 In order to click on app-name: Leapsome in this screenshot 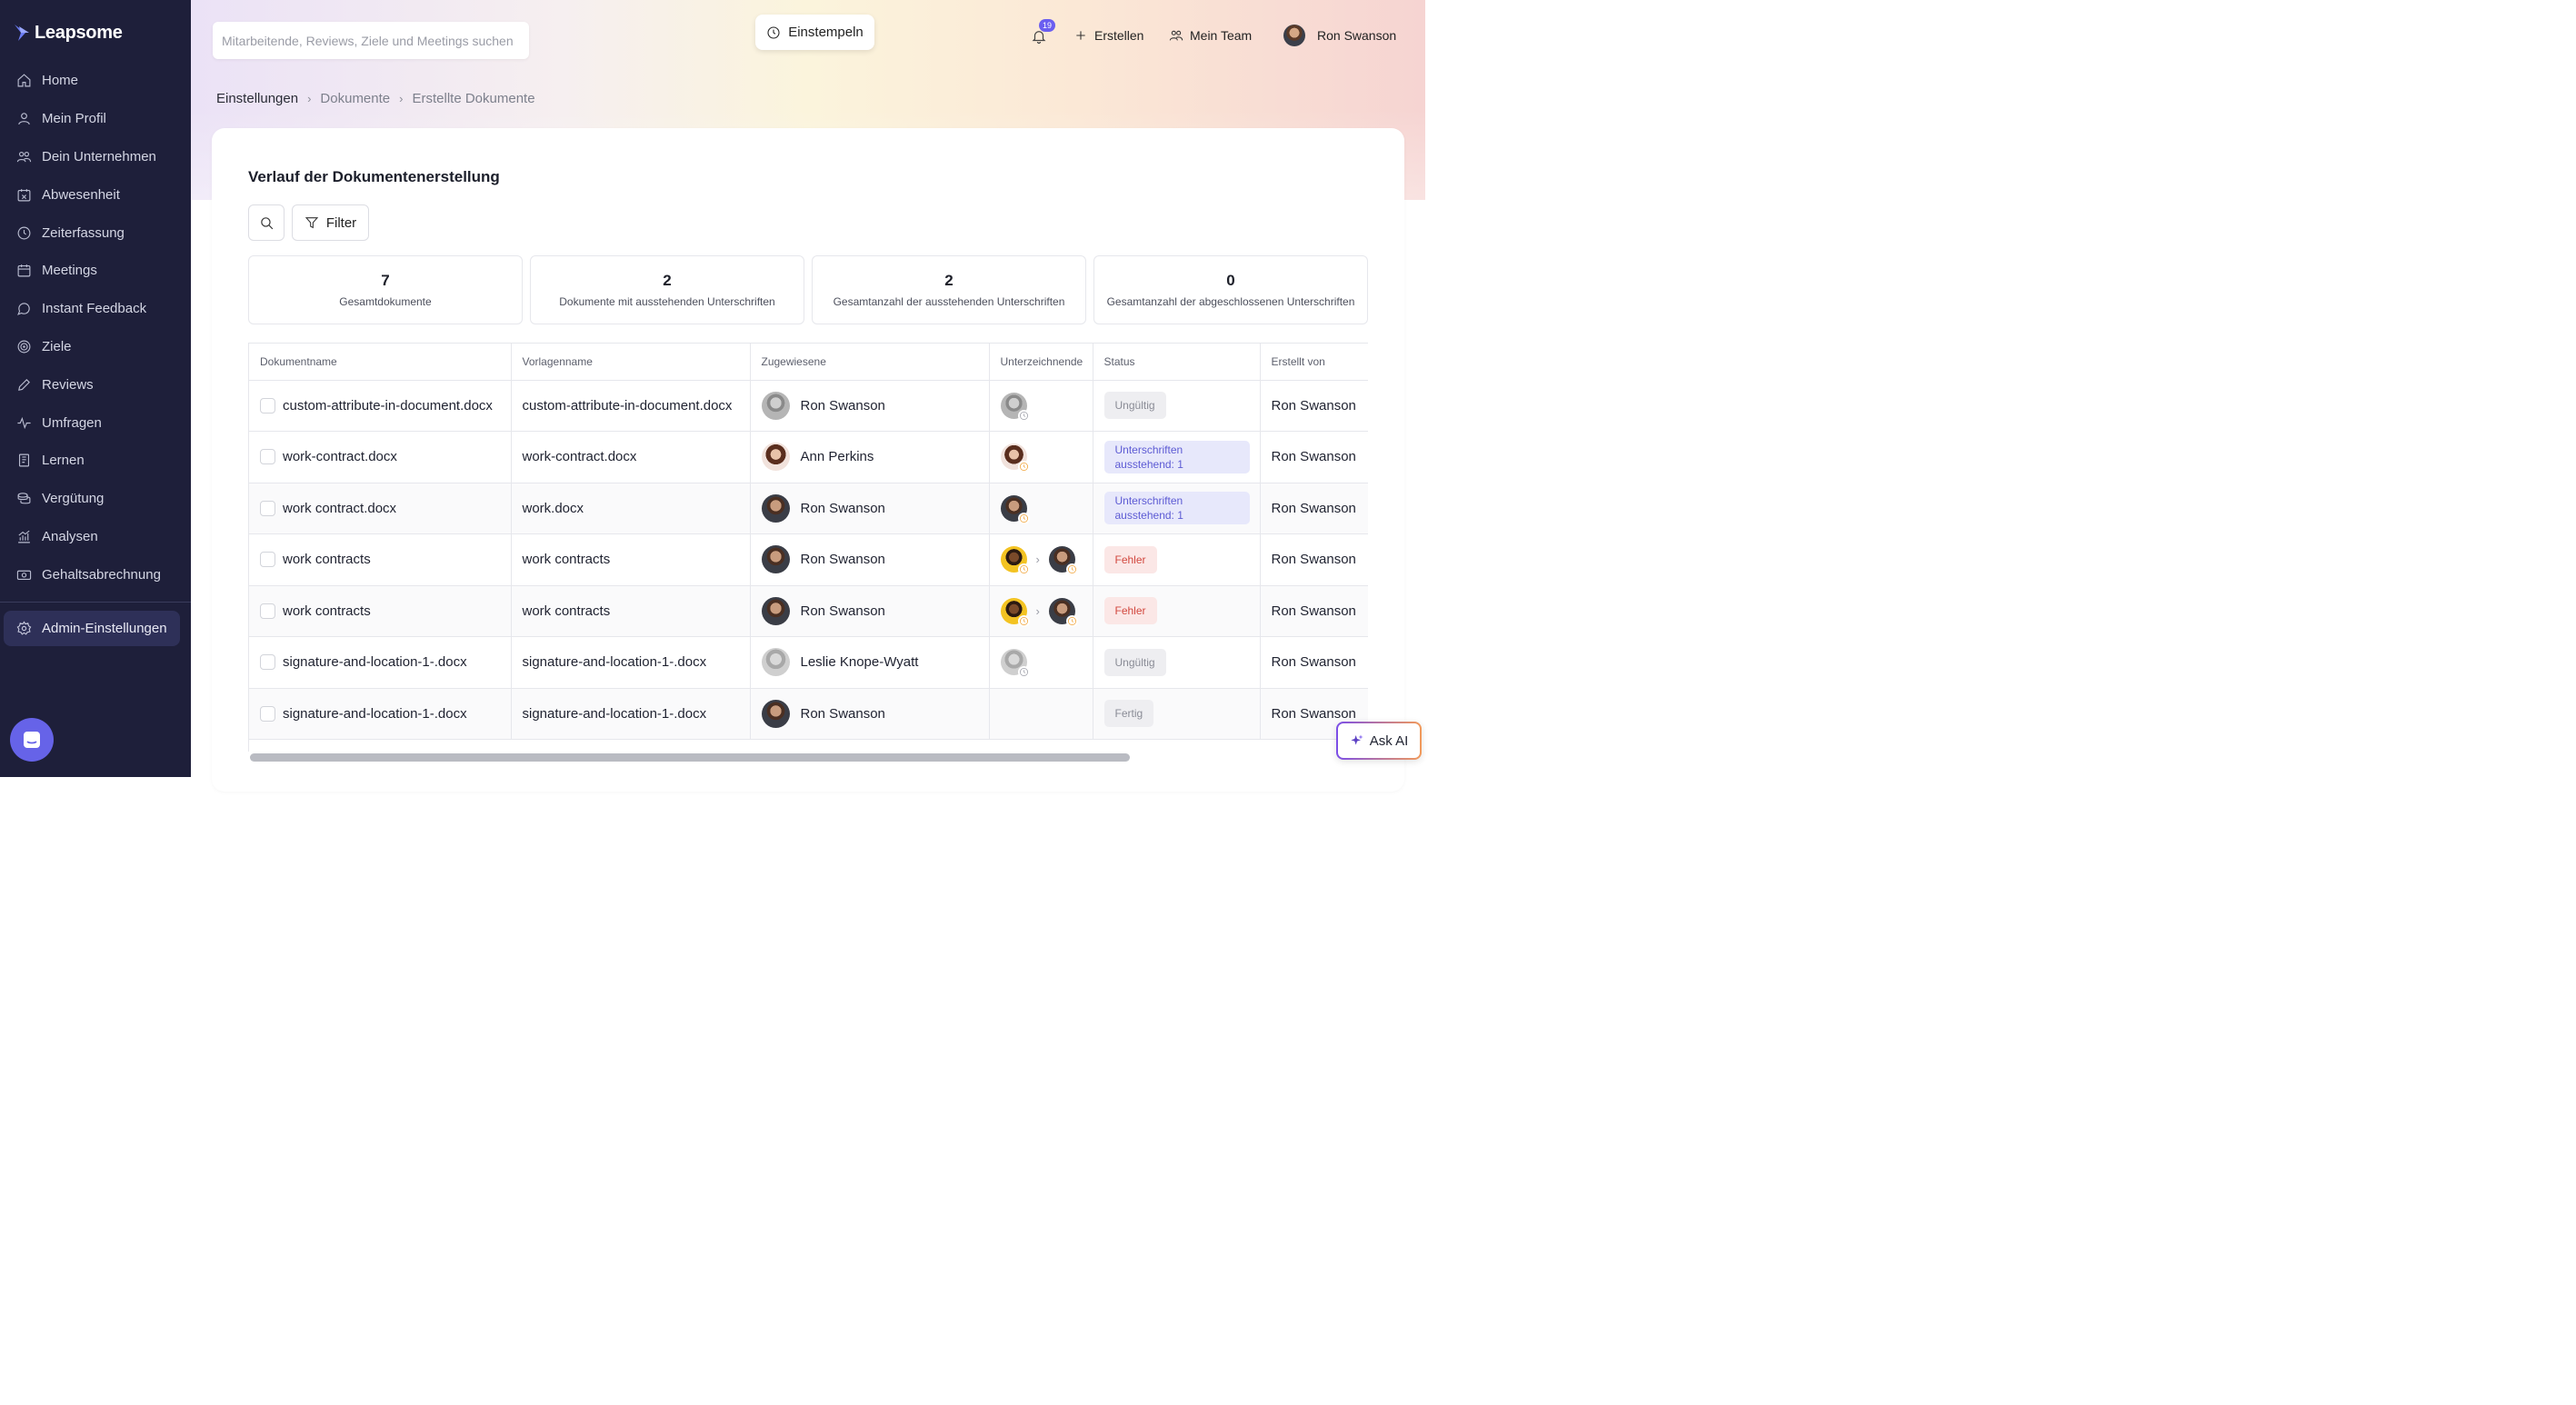, I will do `click(79, 32)`.